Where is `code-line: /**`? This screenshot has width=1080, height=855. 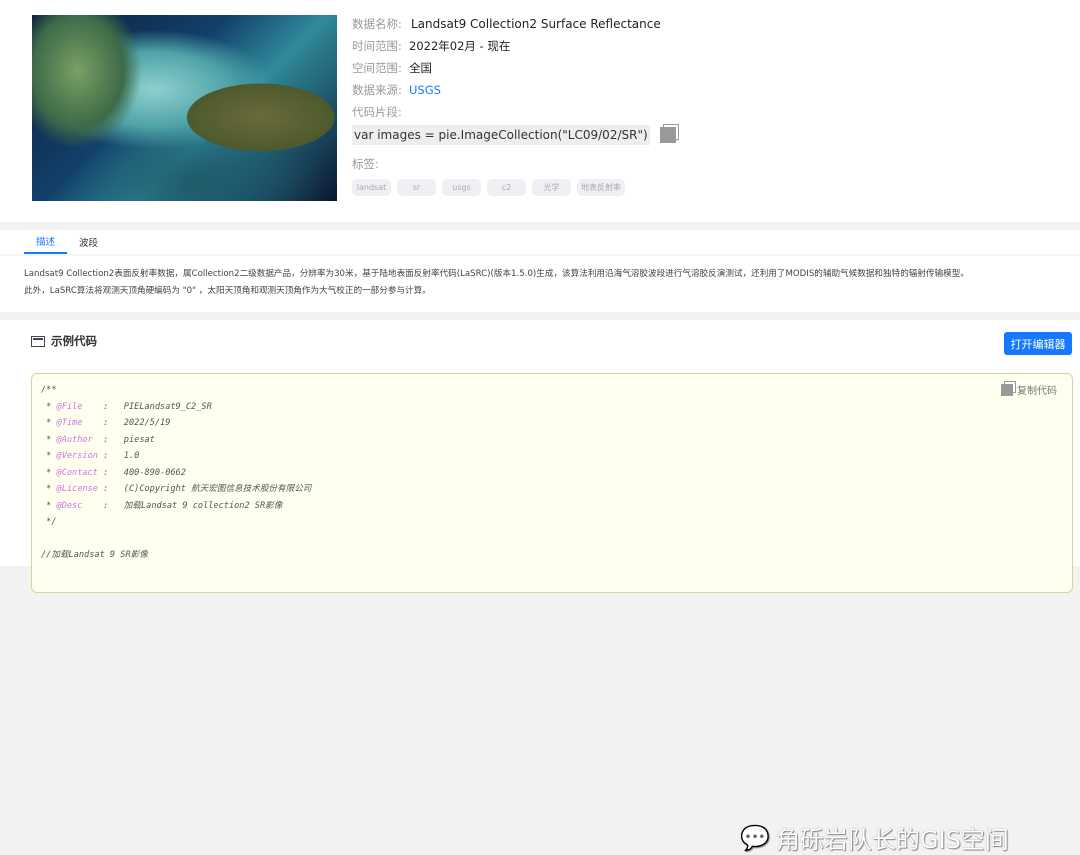 code-line: /** is located at coordinates (176, 390).